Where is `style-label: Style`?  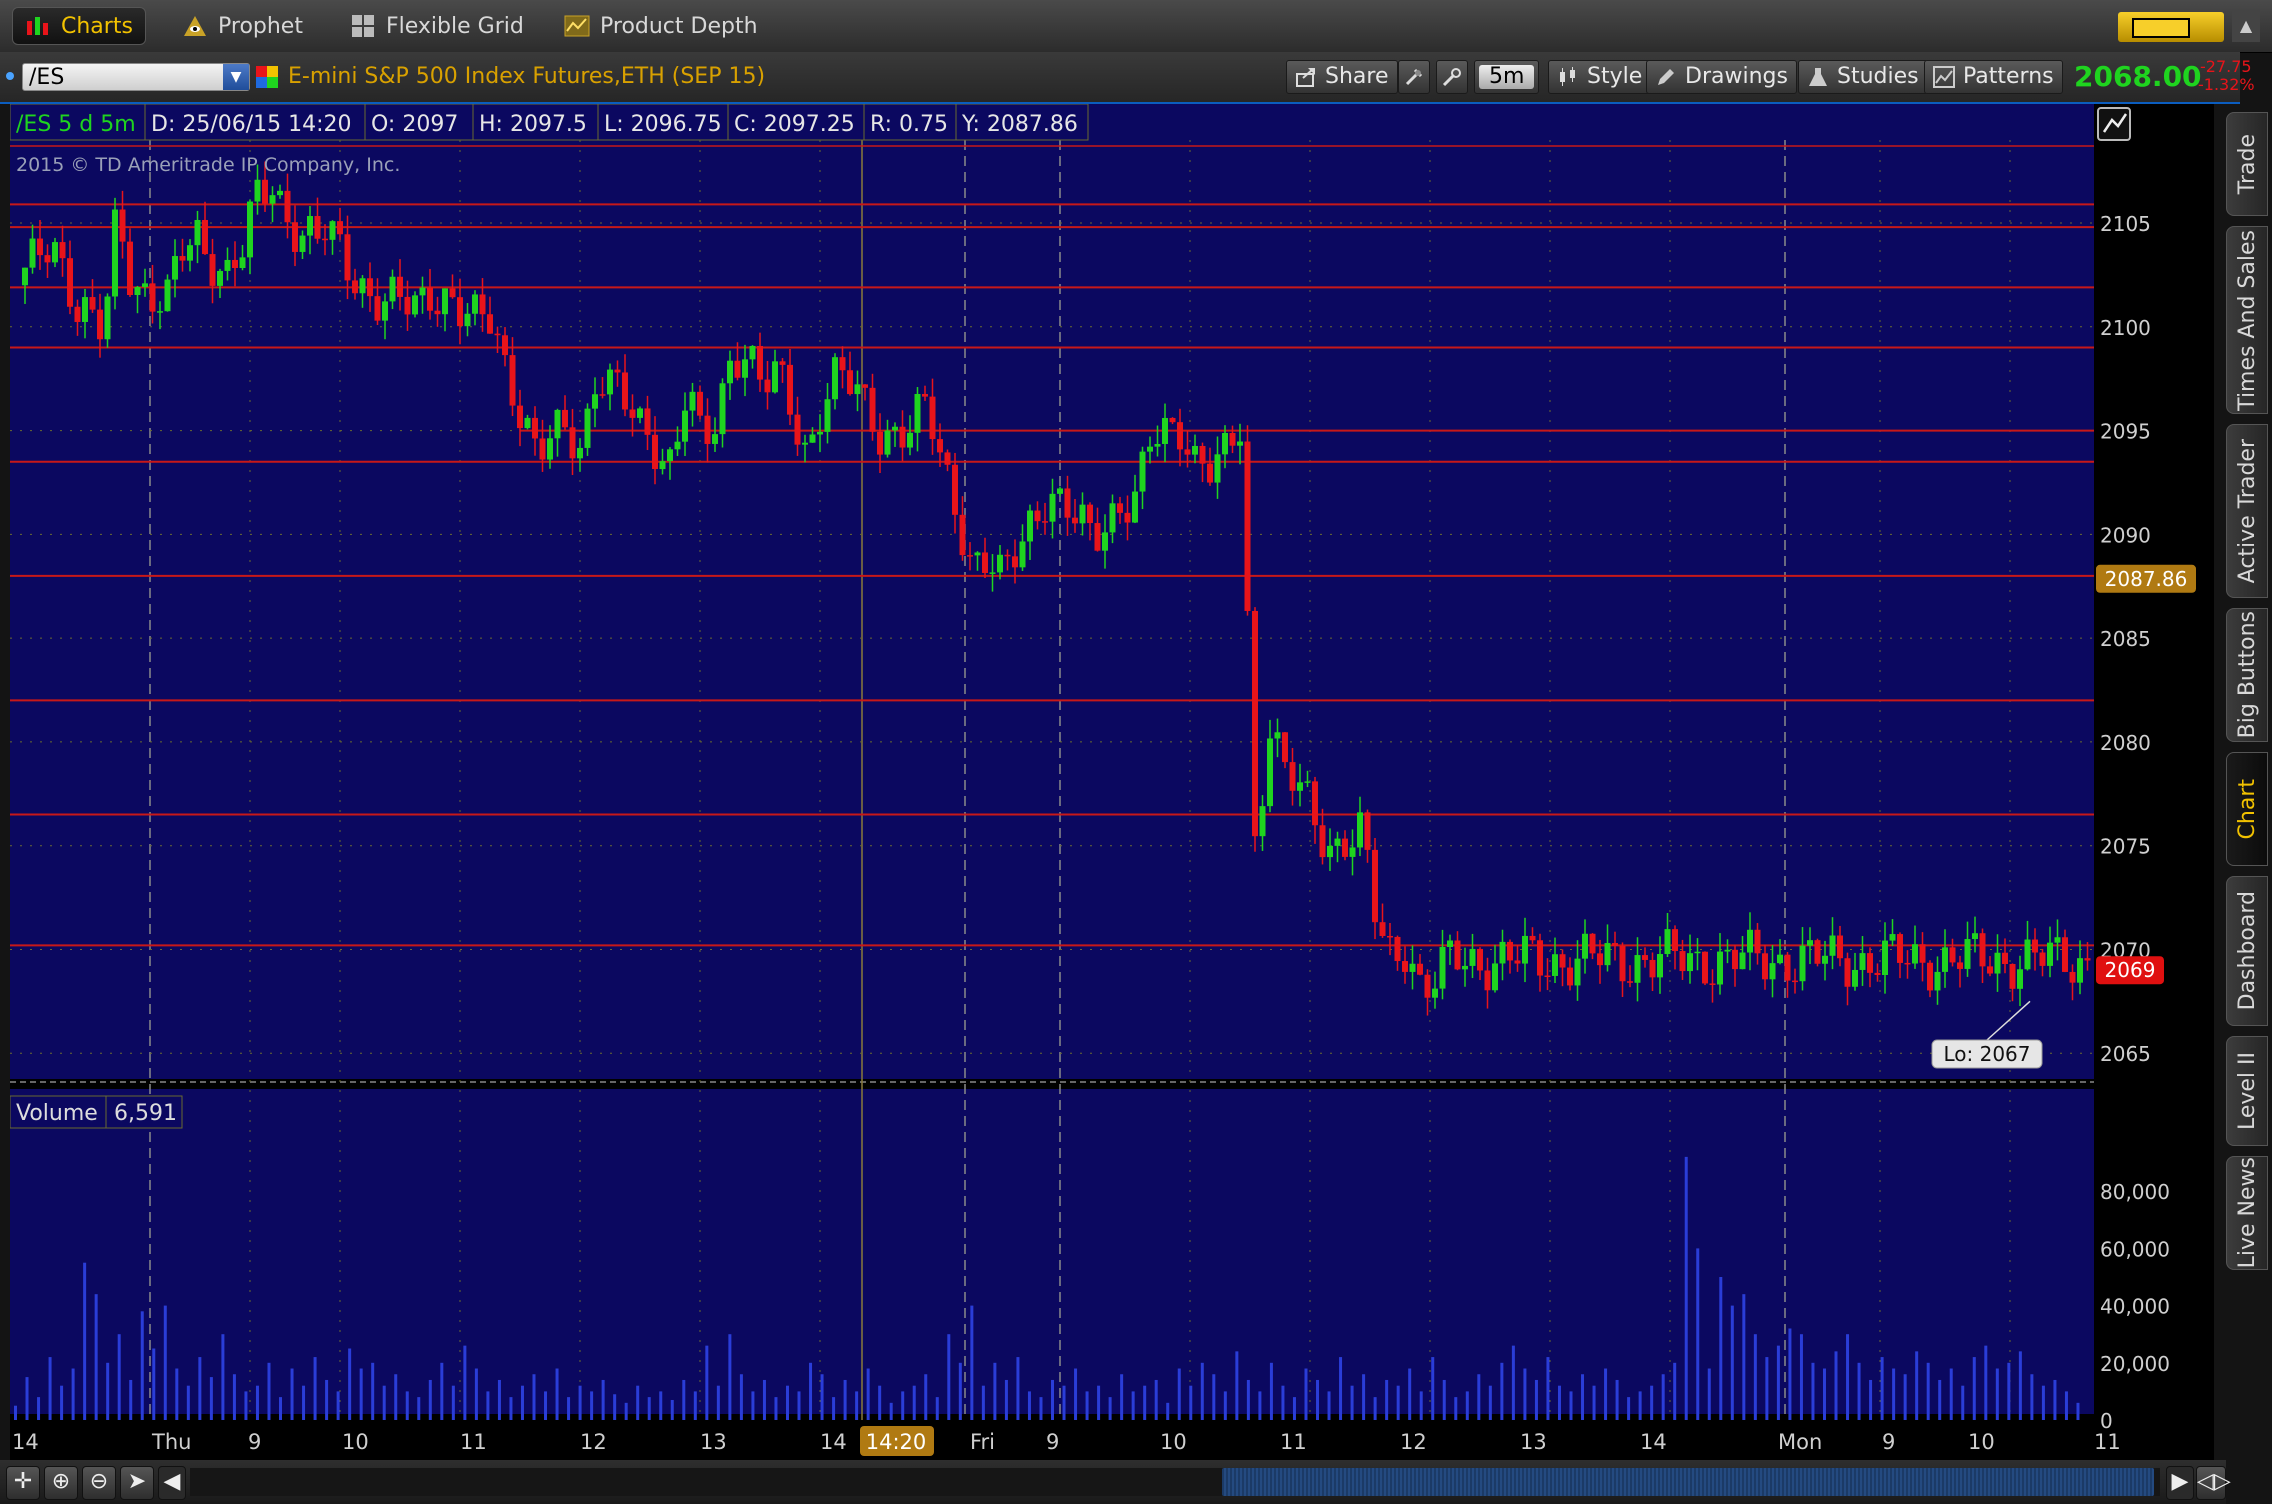
style-label: Style is located at coordinates (1615, 76).